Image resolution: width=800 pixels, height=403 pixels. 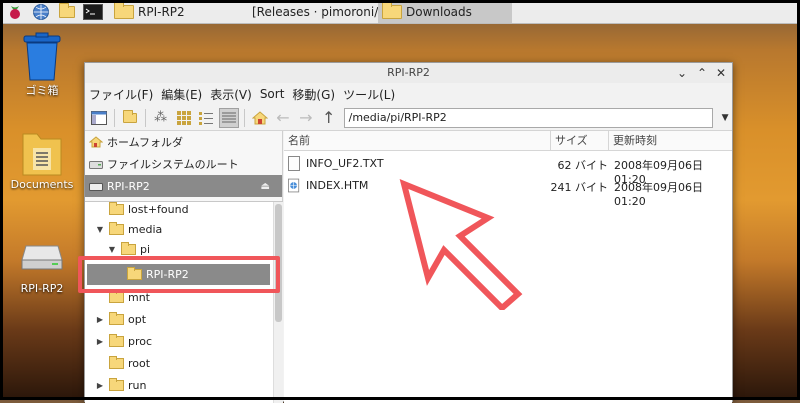 What do you see at coordinates (137, 319) in the screenshot?
I see `tree-label: opt` at bounding box center [137, 319].